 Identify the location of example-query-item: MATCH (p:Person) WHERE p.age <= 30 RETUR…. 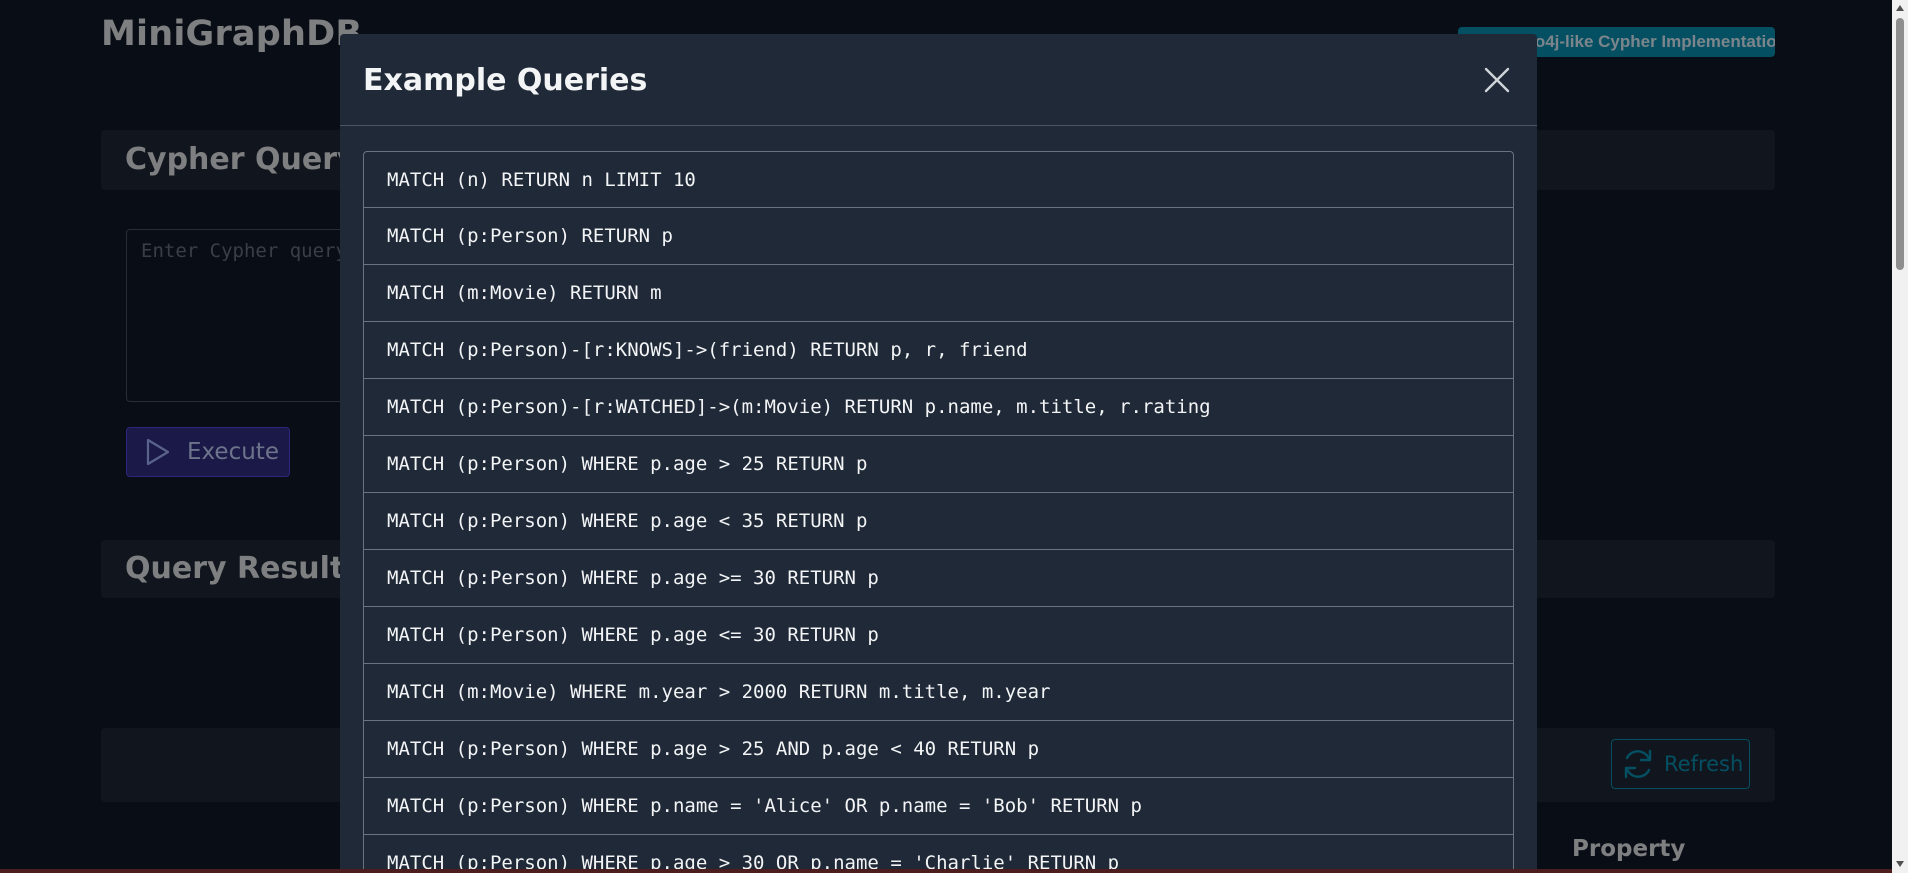
(938, 635).